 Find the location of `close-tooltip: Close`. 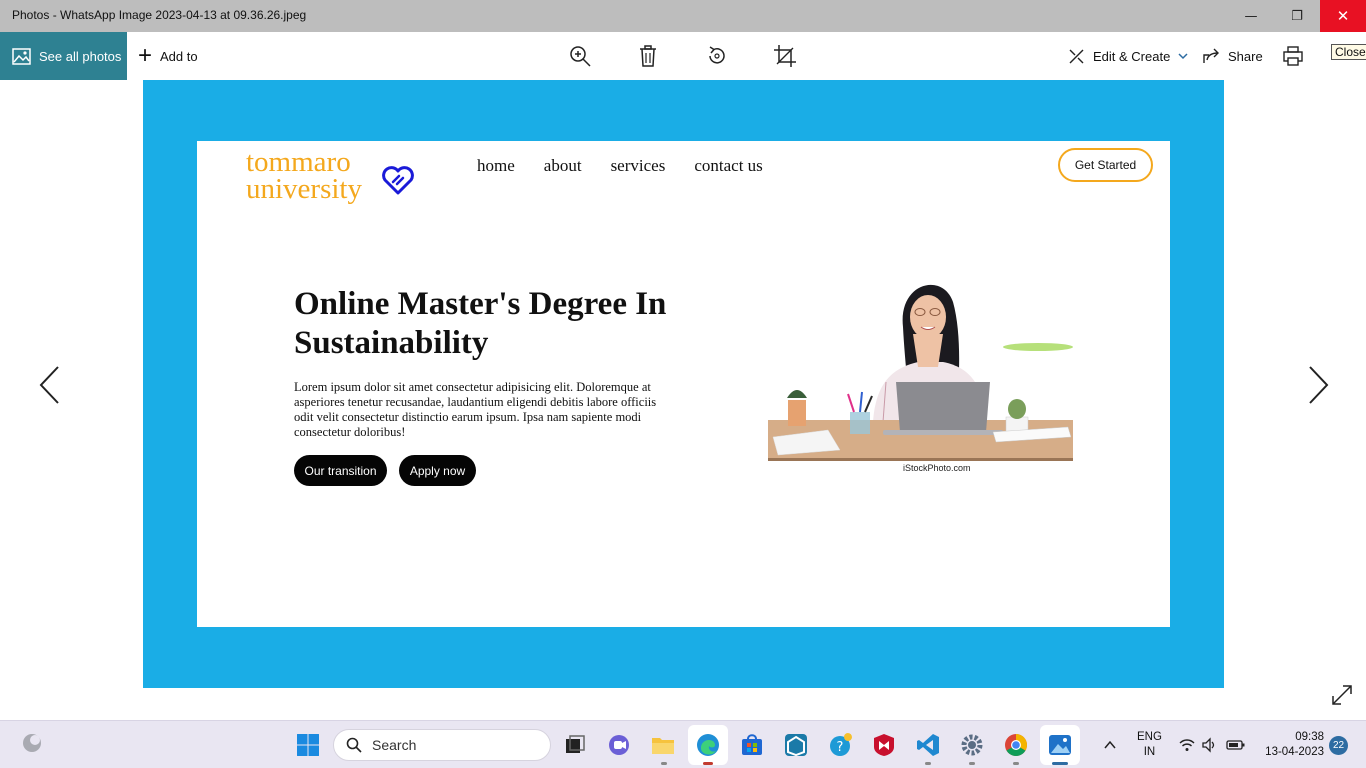

close-tooltip: Close is located at coordinates (1348, 52).